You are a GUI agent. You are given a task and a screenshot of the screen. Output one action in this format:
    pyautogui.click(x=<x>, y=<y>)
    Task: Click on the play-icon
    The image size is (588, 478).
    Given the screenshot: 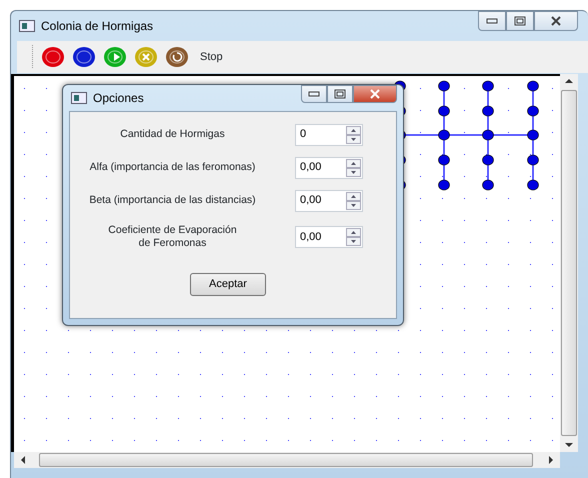 What is the action you would take?
    pyautogui.click(x=115, y=57)
    